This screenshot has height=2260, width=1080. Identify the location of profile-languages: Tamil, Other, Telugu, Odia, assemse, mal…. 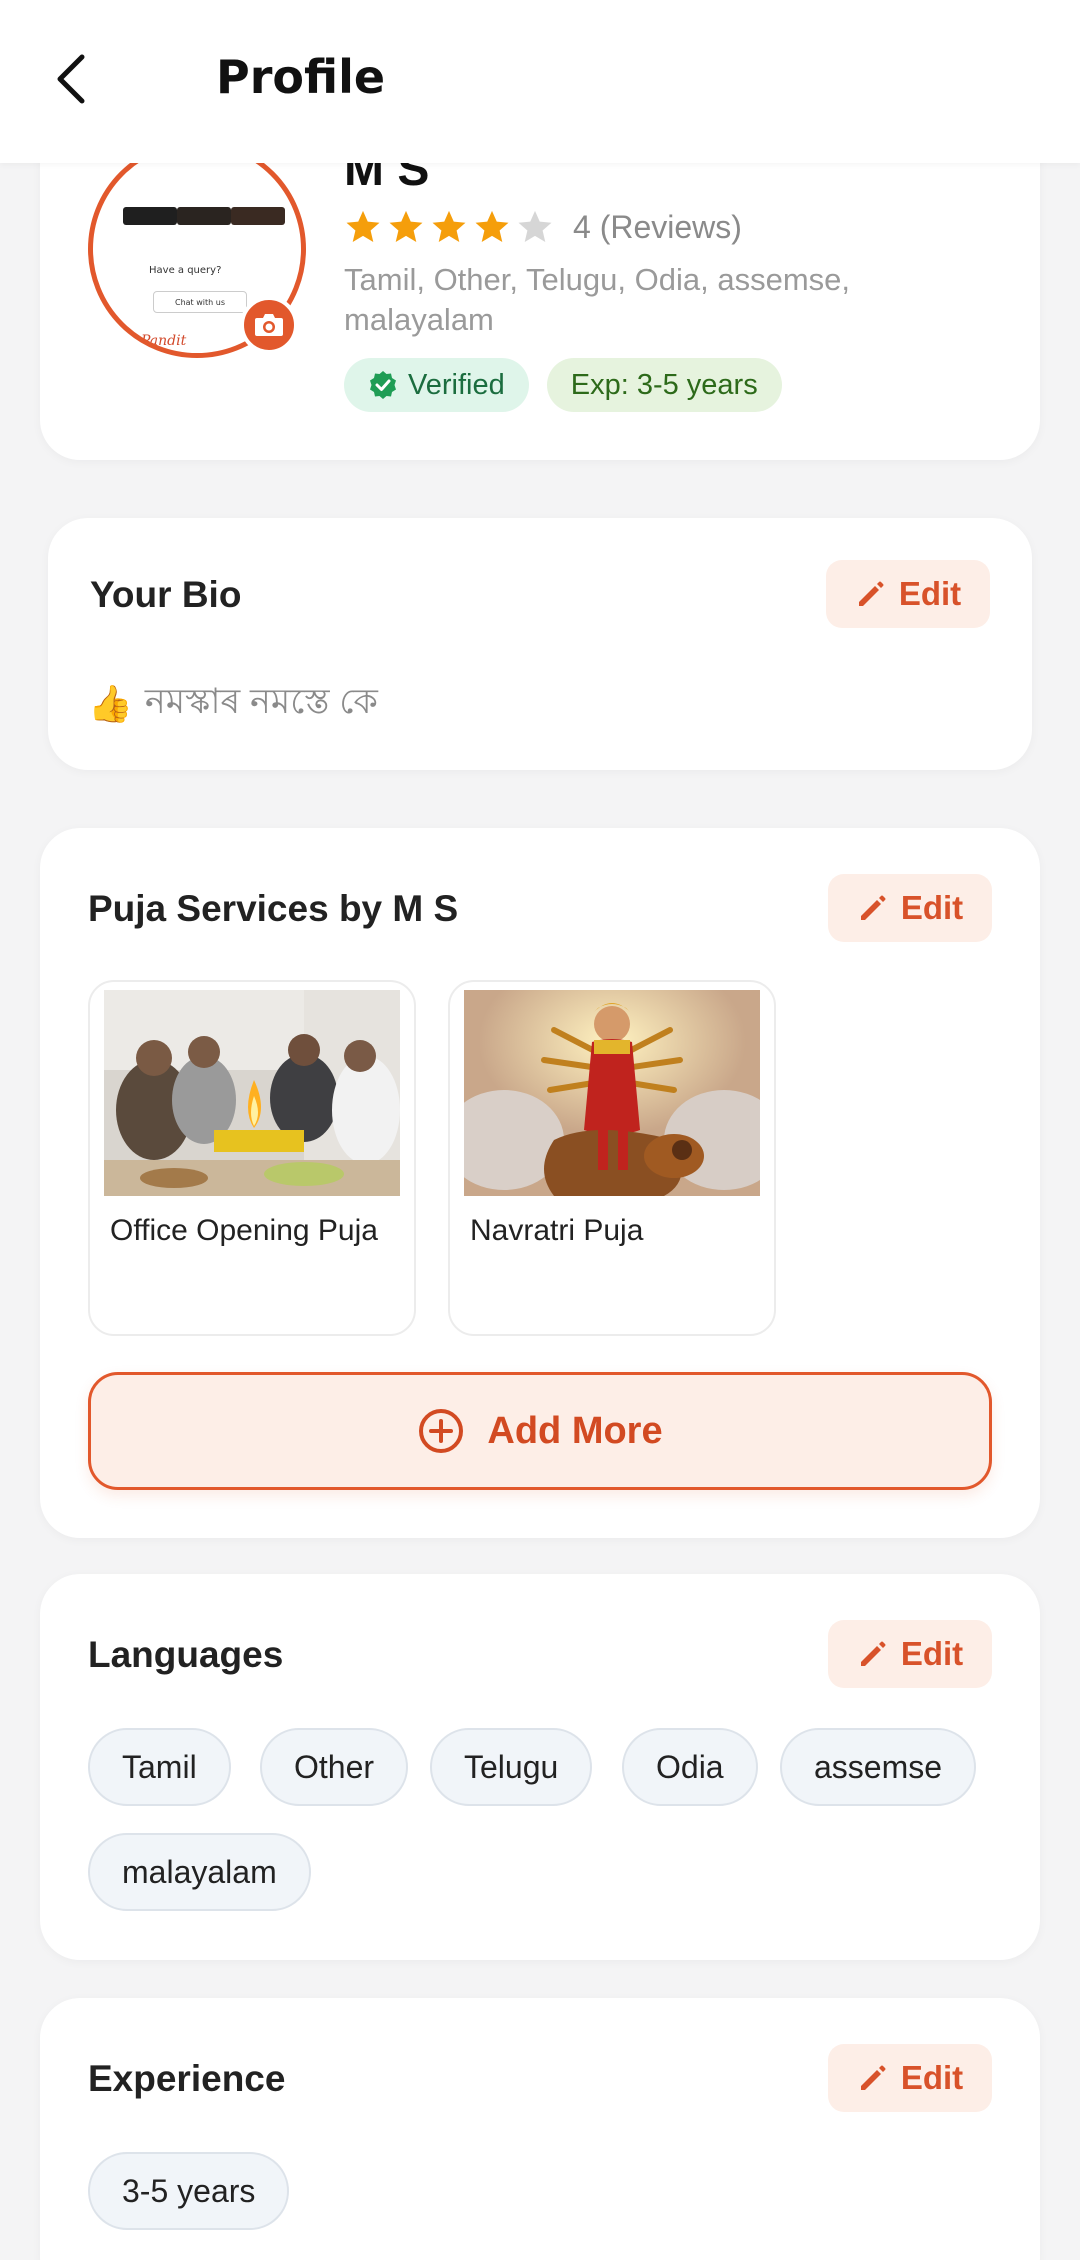
(597, 299).